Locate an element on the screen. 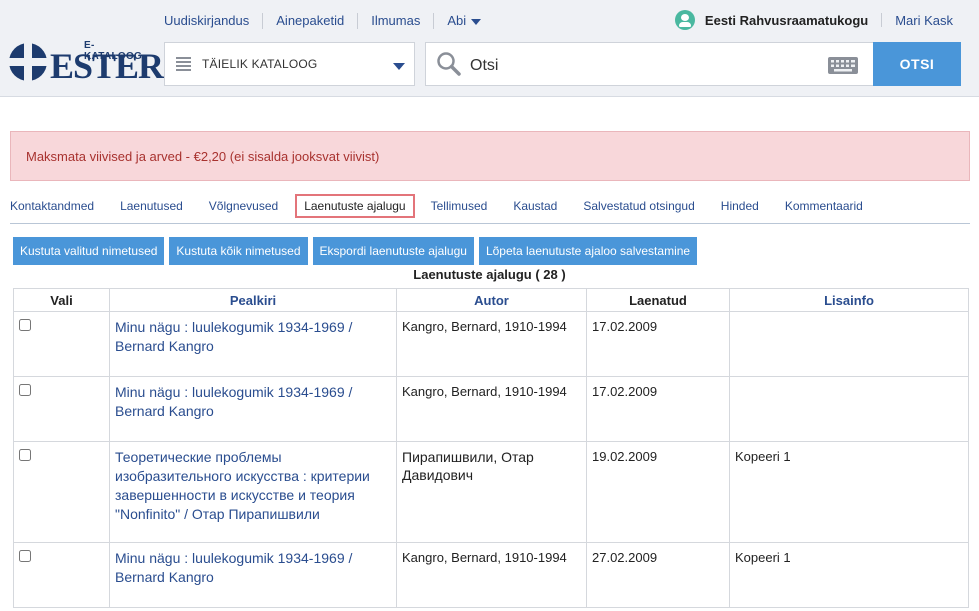  stop-history-button: Lõpeta laenutuste ajaloo salvestamine is located at coordinates (588, 251).